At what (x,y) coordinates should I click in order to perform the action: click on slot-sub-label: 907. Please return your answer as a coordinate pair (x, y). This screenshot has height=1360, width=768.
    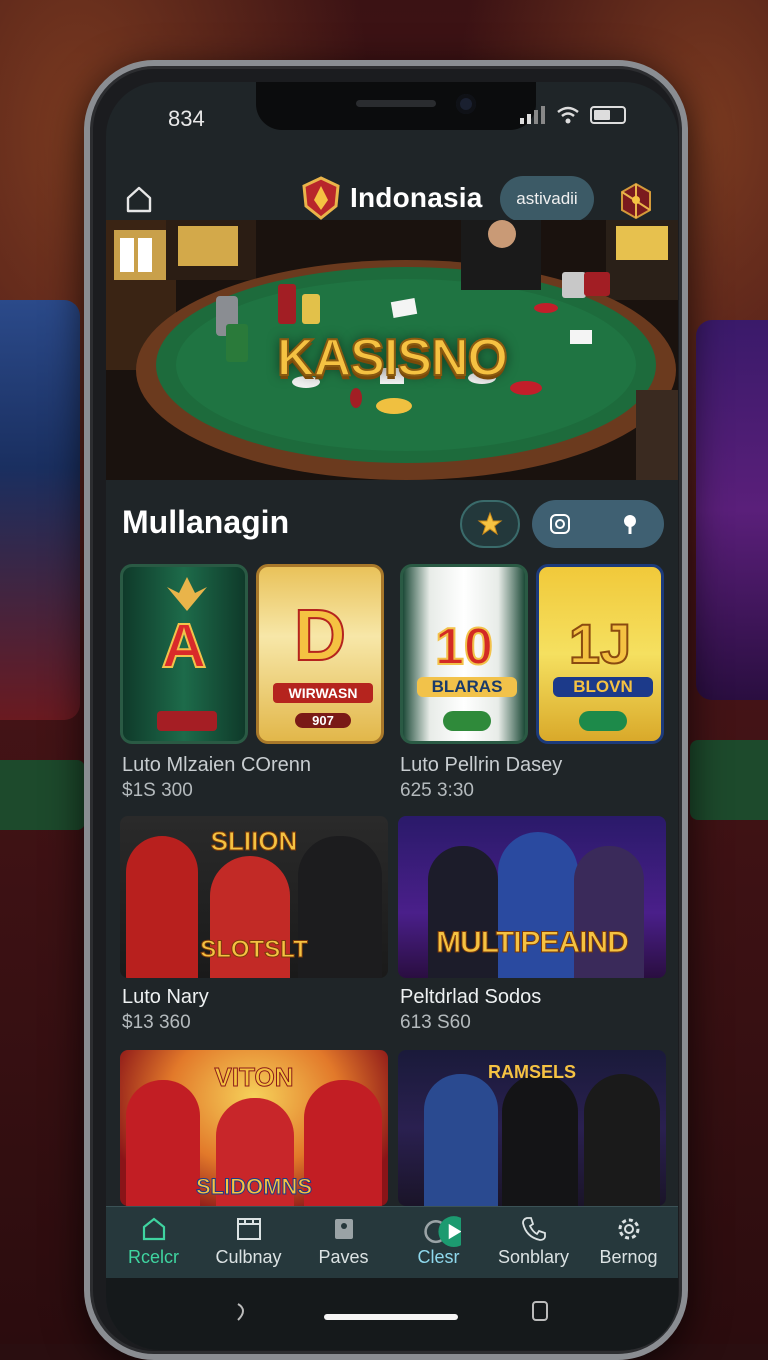
    Looking at the image, I should click on (323, 720).